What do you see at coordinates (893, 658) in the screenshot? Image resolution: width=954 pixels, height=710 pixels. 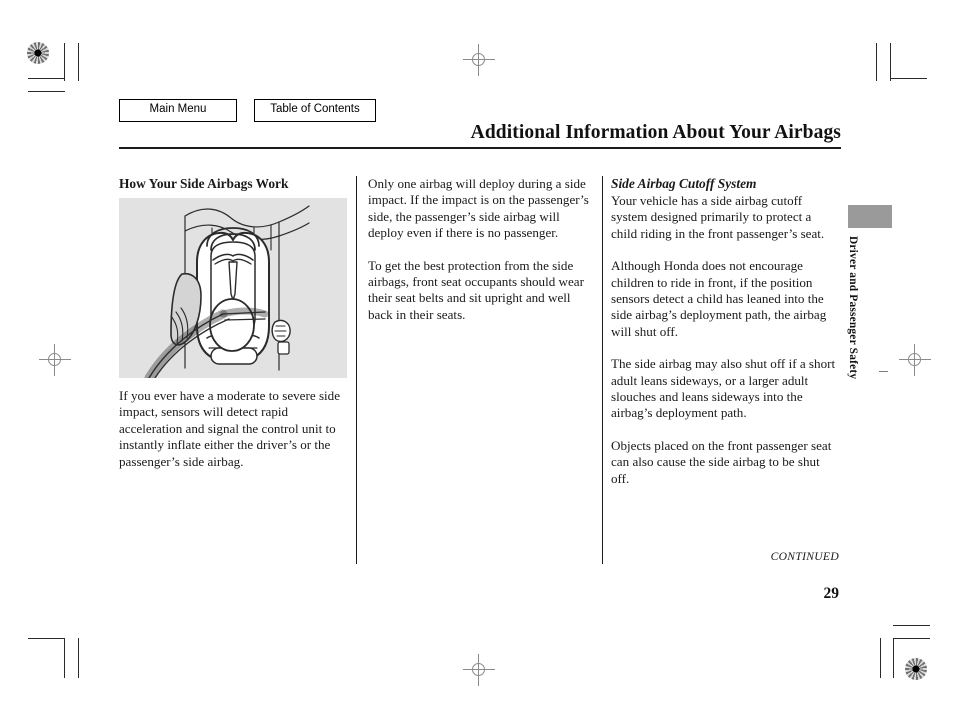 I see `crop-mark-bottom-right-vertical` at bounding box center [893, 658].